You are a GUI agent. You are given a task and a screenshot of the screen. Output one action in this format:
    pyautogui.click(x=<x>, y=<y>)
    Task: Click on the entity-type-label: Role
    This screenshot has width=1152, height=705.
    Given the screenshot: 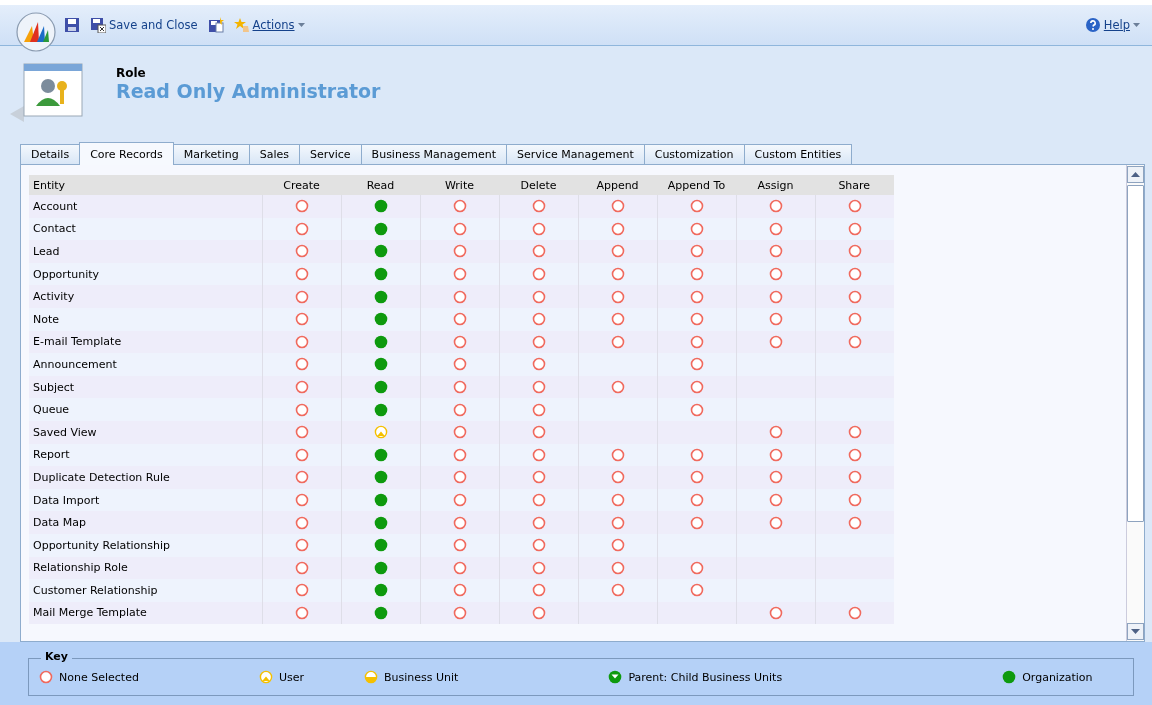 What is the action you would take?
    pyautogui.click(x=131, y=73)
    